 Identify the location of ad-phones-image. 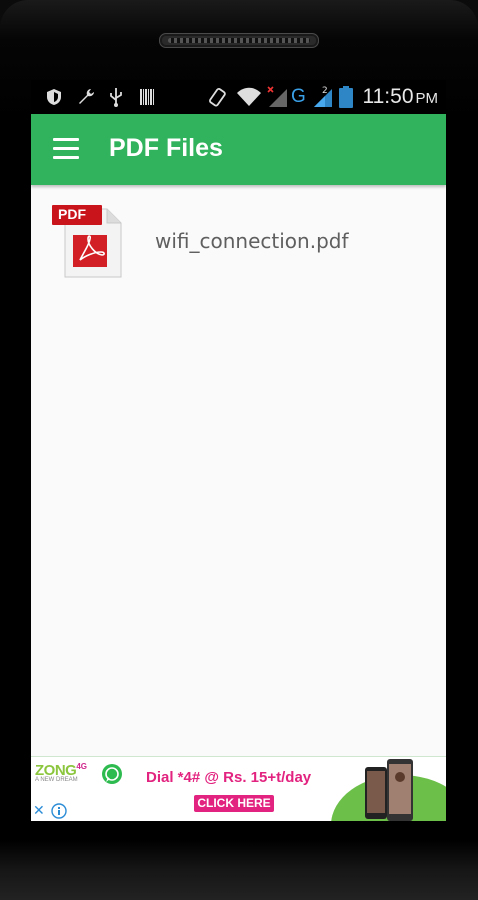
(391, 790).